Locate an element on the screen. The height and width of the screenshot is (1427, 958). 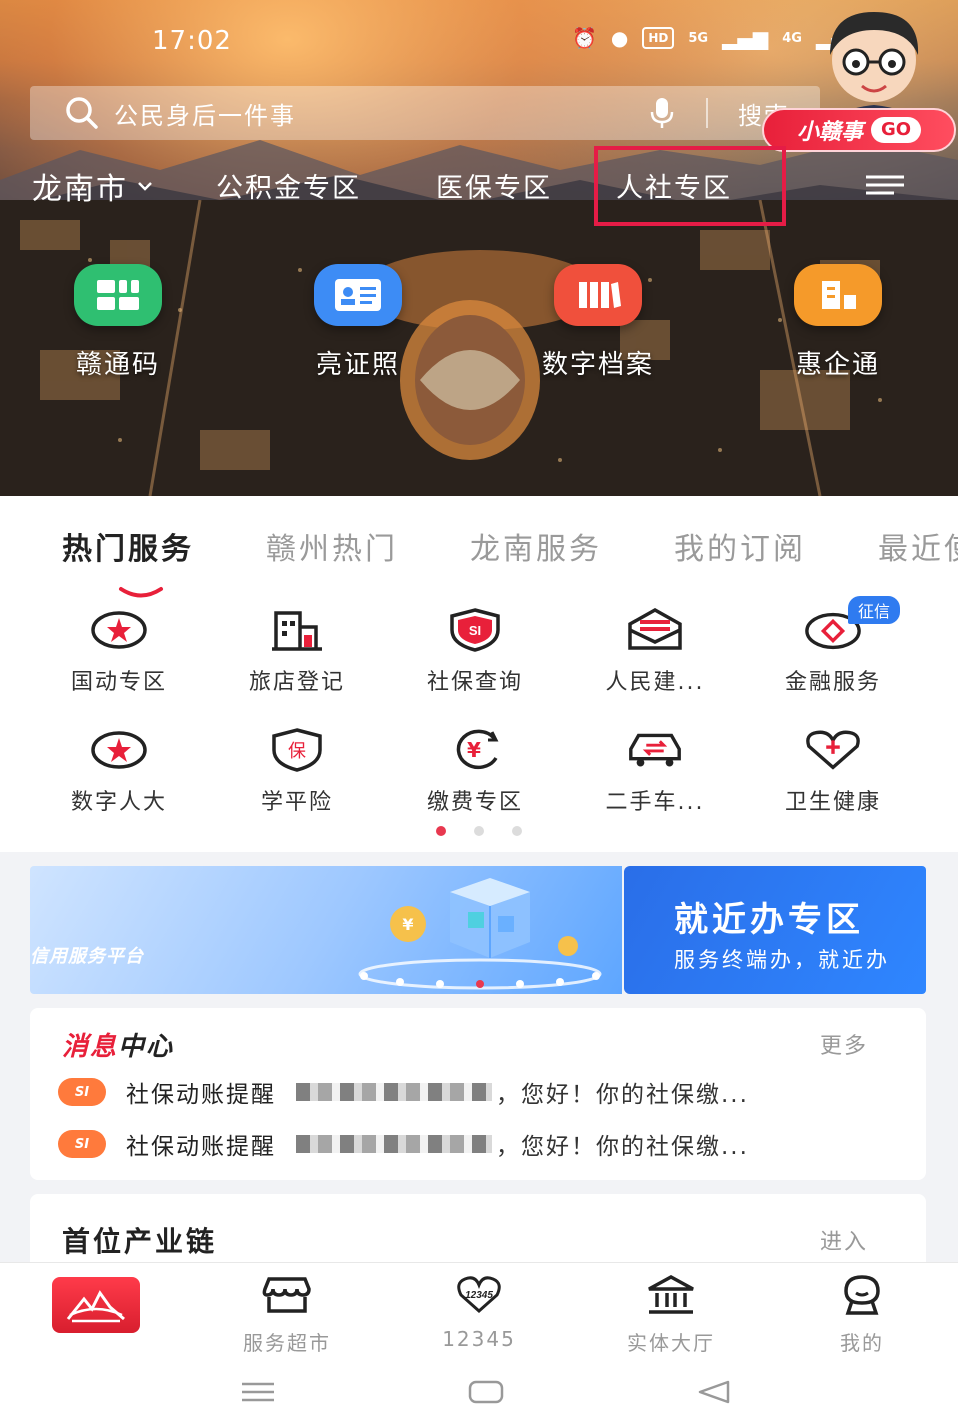
home-system-icon is located at coordinates (486, 1392).